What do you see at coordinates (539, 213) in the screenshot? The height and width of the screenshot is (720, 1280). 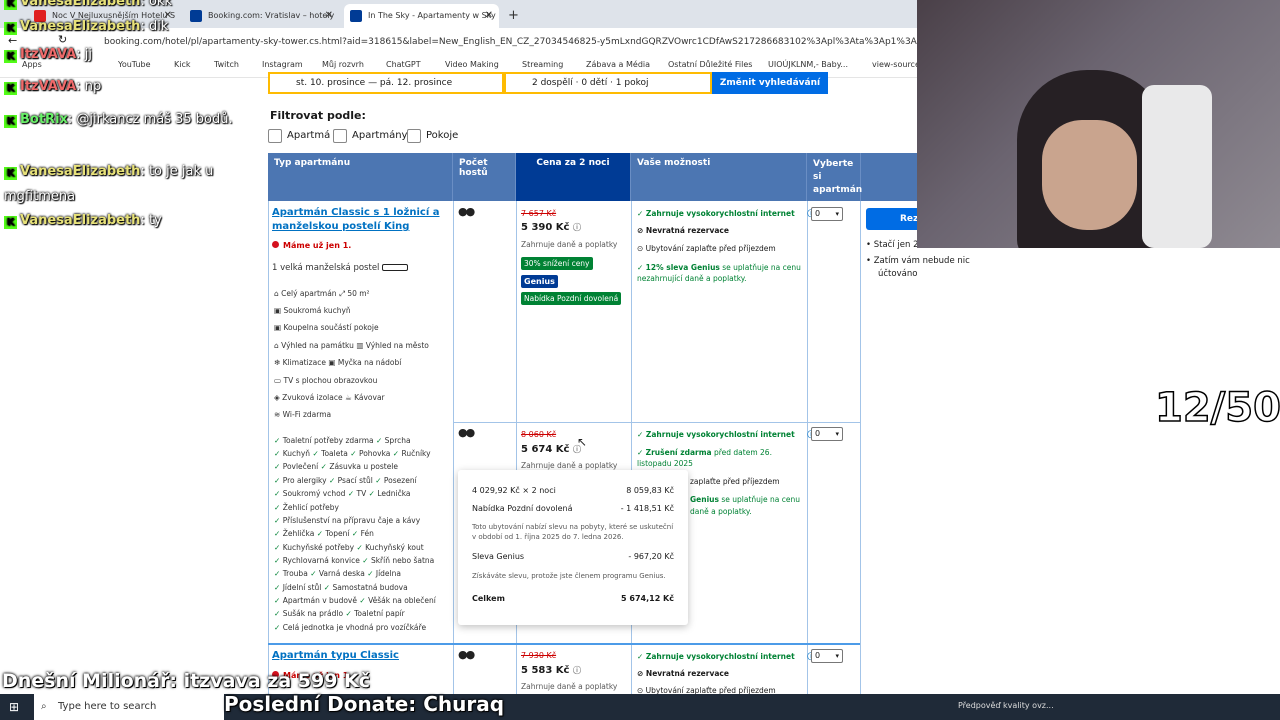 I see `old-price: 7 657 Kč` at bounding box center [539, 213].